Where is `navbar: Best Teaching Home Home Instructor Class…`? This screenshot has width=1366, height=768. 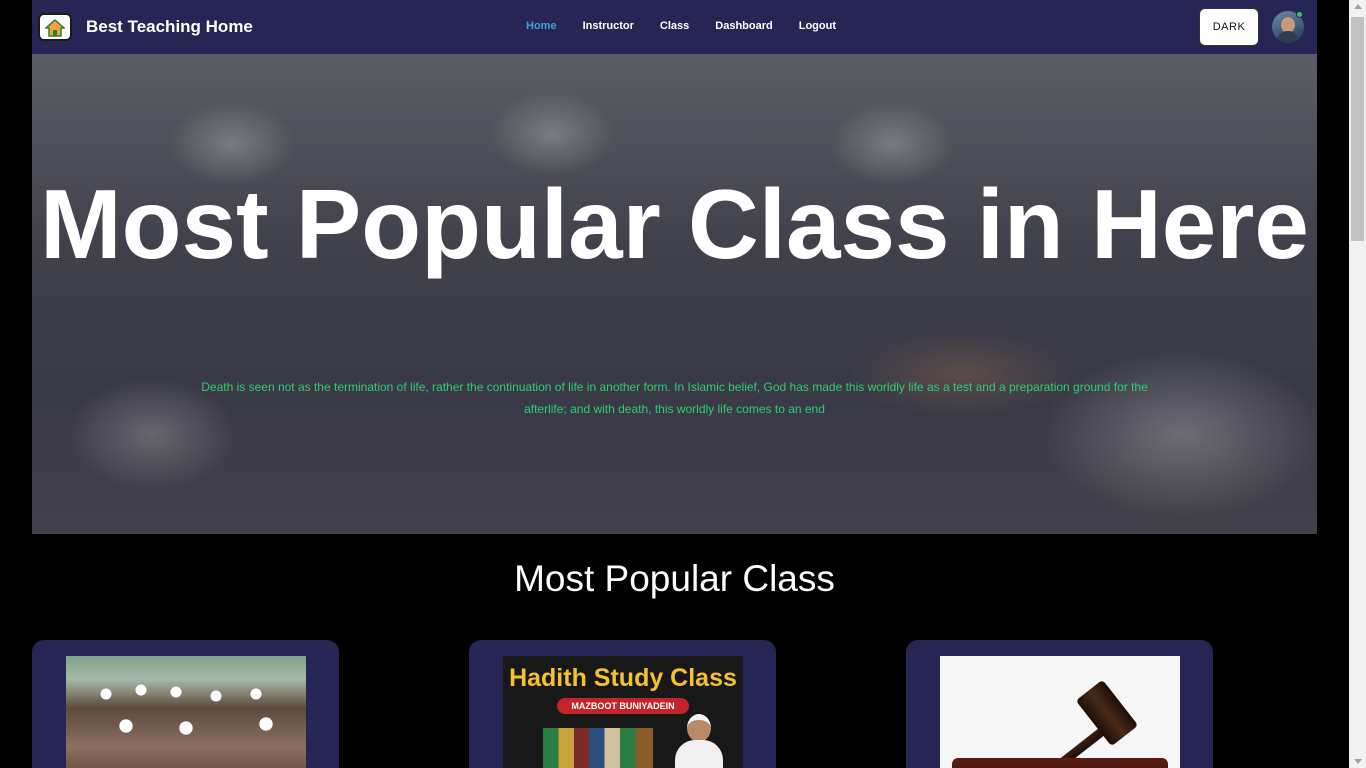 navbar: Best Teaching Home Home Instructor Class… is located at coordinates (674, 27).